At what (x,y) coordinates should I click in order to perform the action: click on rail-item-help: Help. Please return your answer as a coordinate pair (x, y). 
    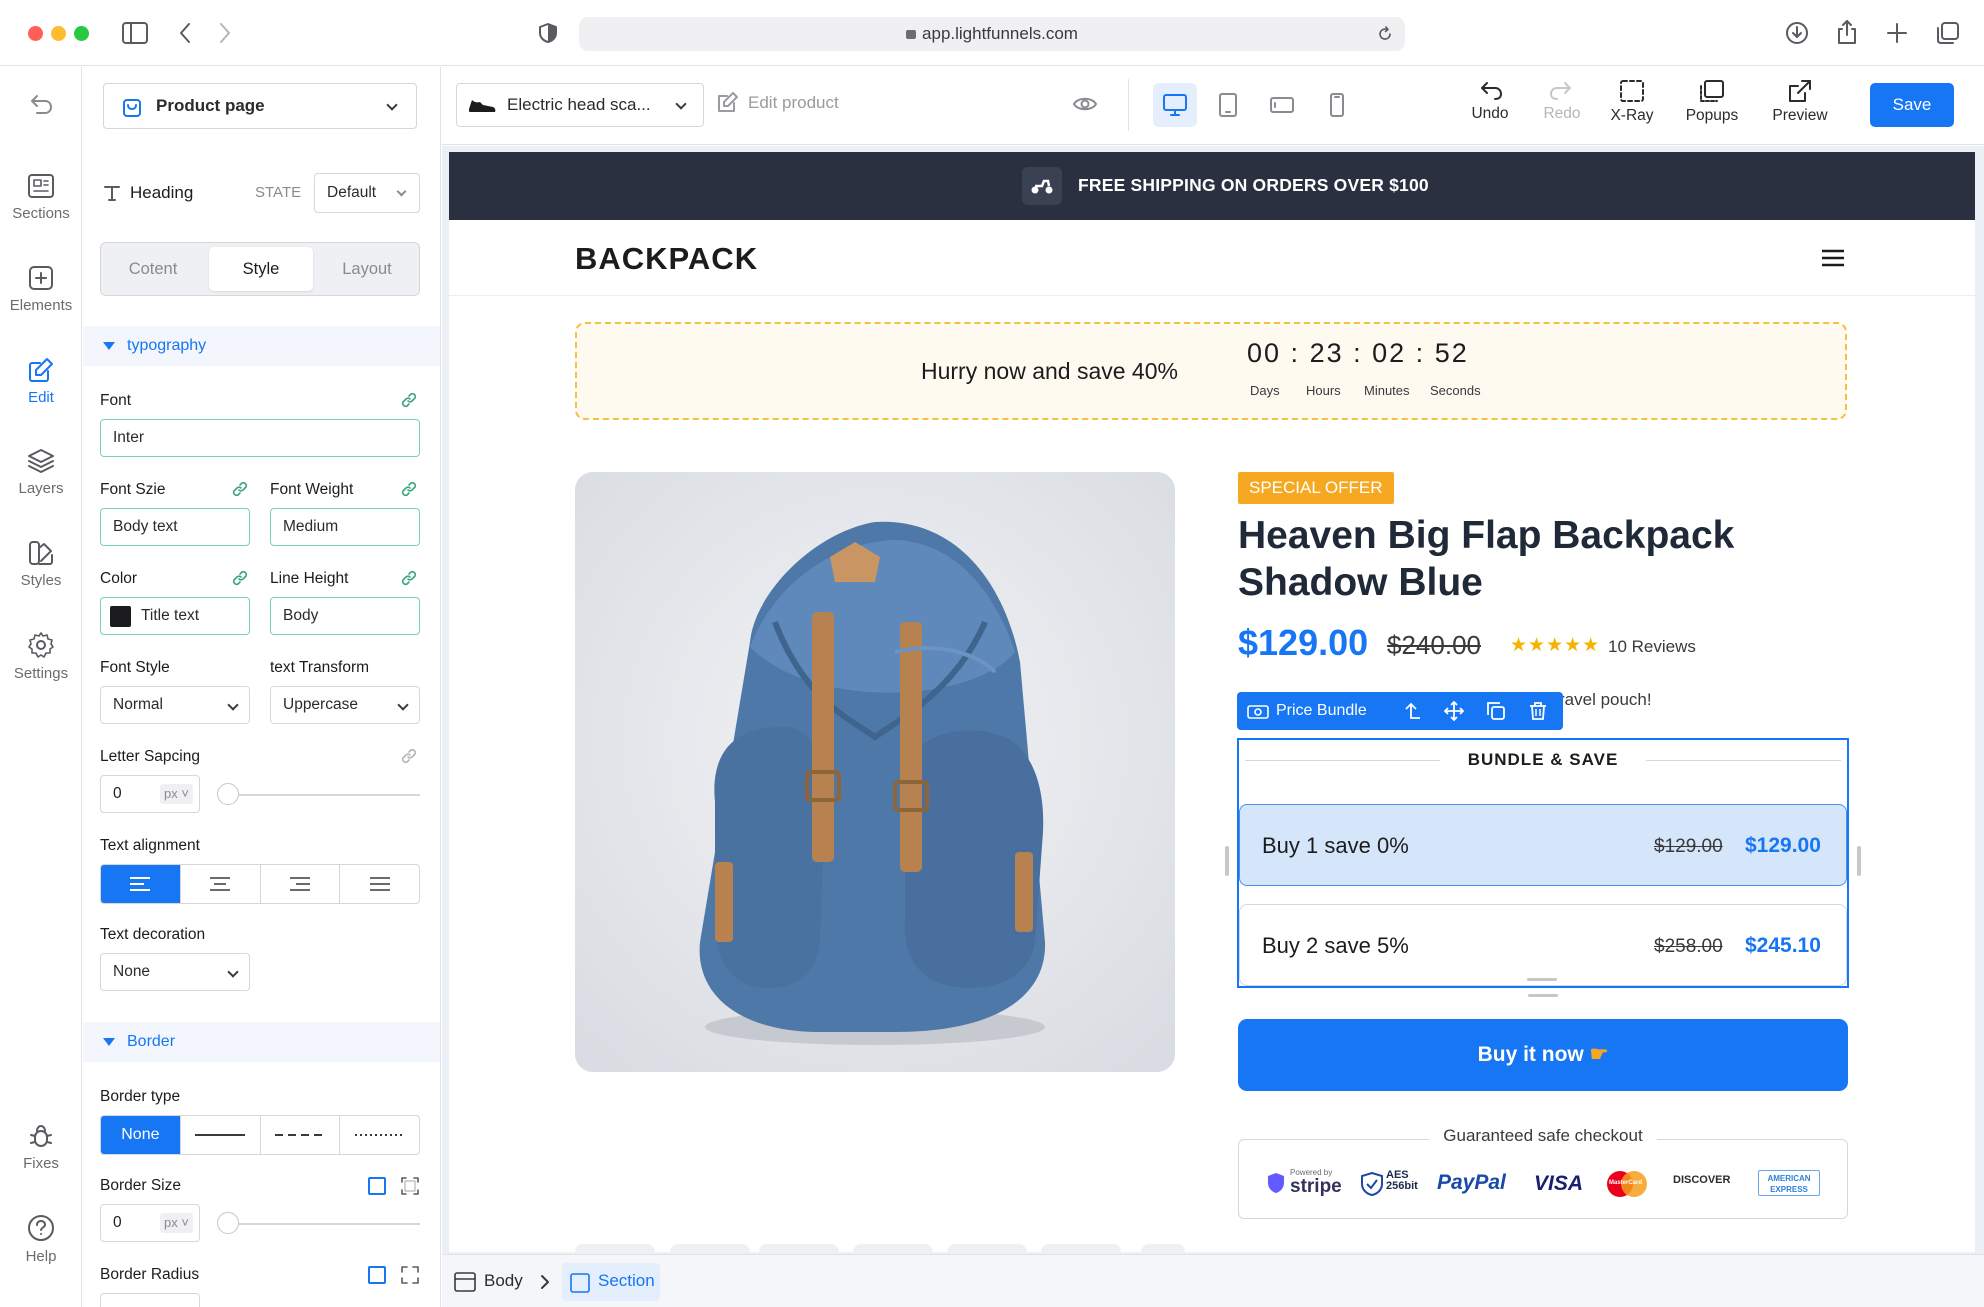
    Looking at the image, I should click on (41, 1239).